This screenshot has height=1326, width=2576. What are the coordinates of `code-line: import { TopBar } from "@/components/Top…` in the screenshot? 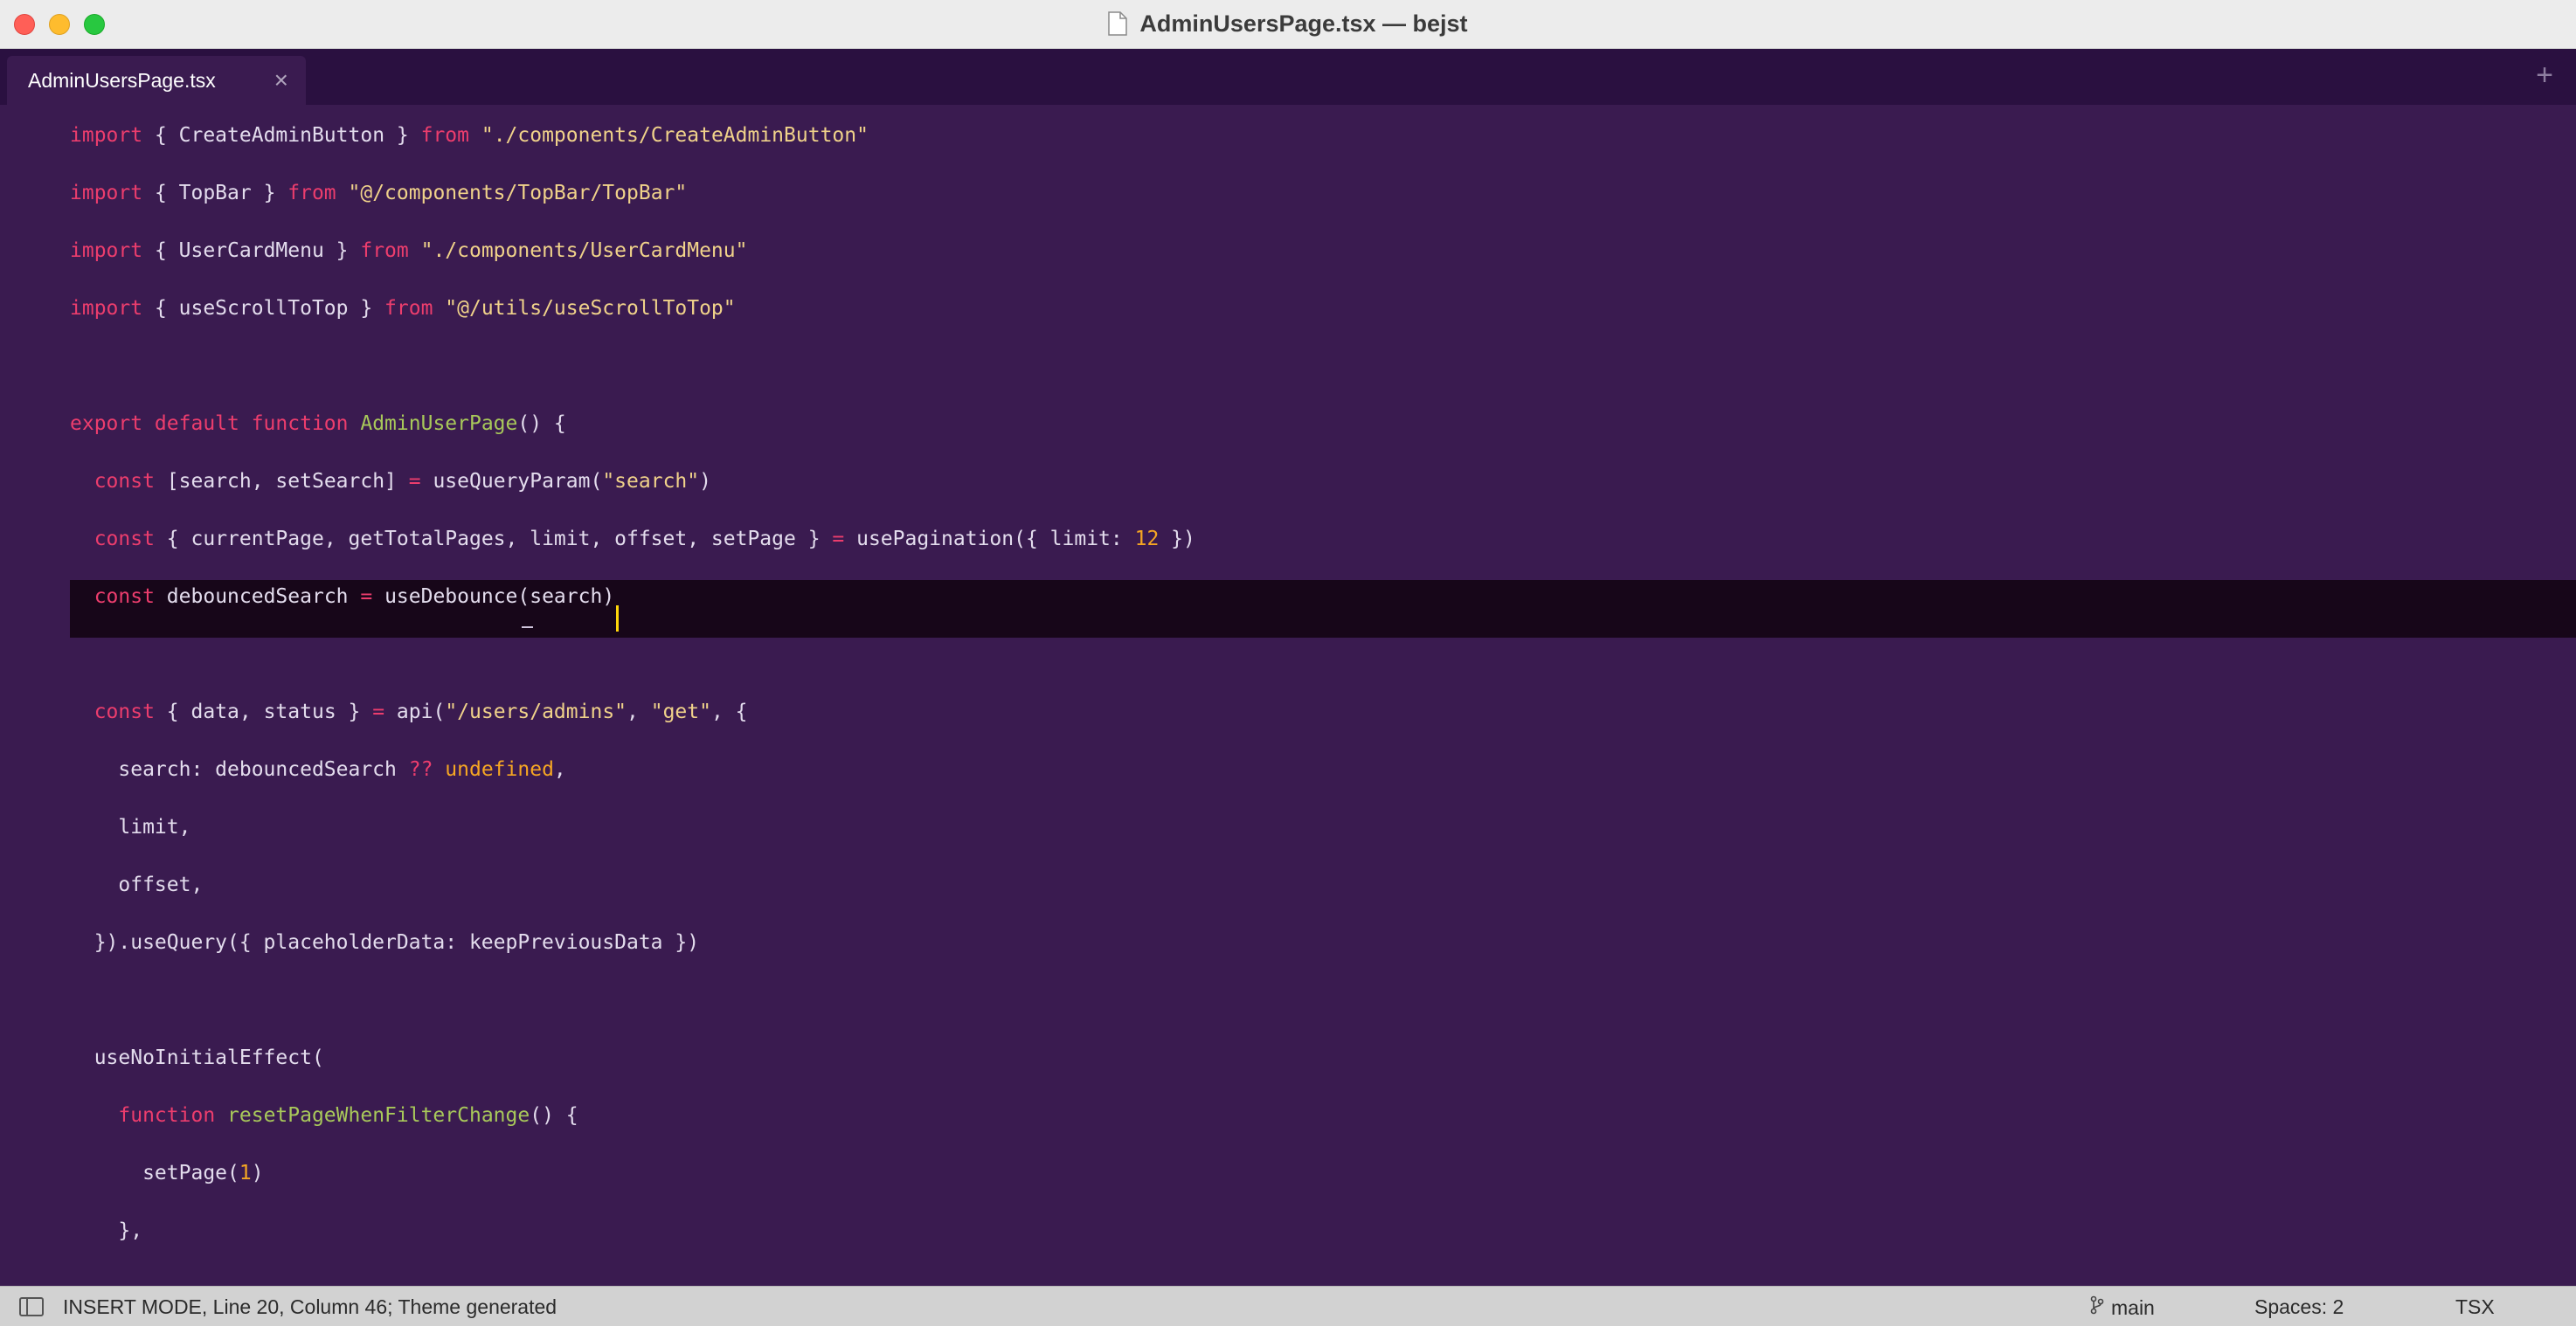 It's located at (378, 193).